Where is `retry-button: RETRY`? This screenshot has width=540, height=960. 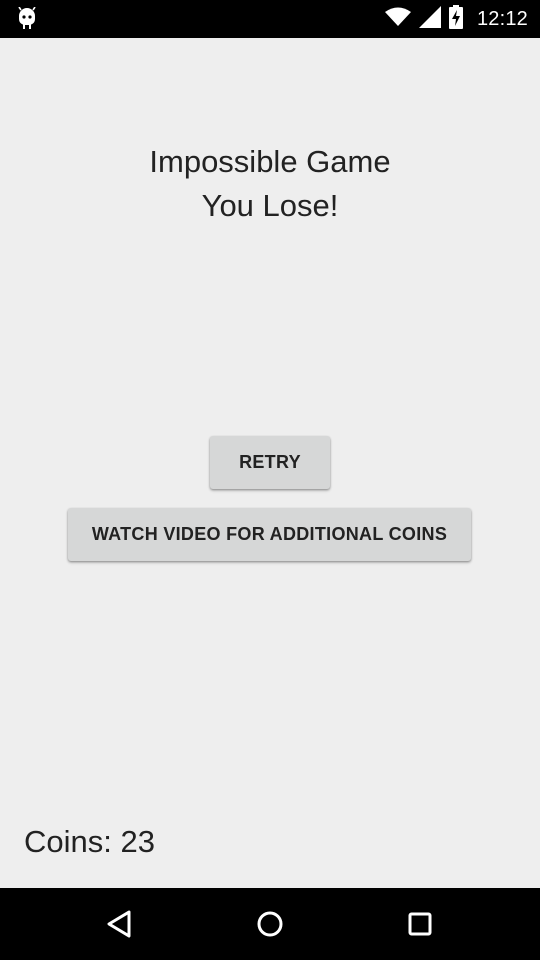 retry-button: RETRY is located at coordinates (270, 462).